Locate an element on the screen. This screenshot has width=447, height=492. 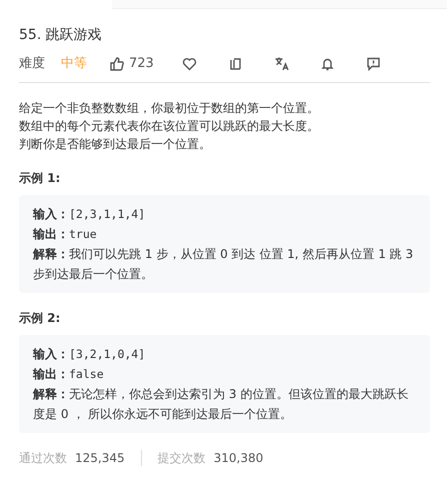
difficulty-label: 难度 is located at coordinates (32, 64).